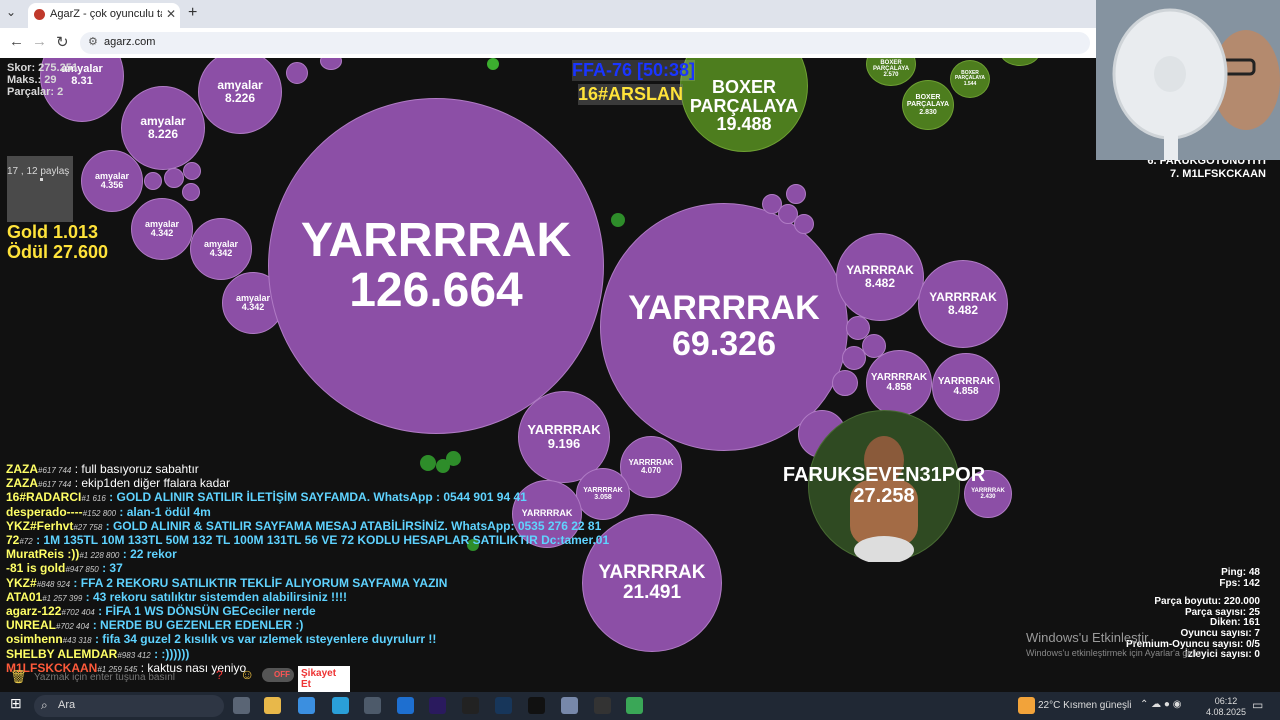  I want to click on chat-input, so click(119, 677).